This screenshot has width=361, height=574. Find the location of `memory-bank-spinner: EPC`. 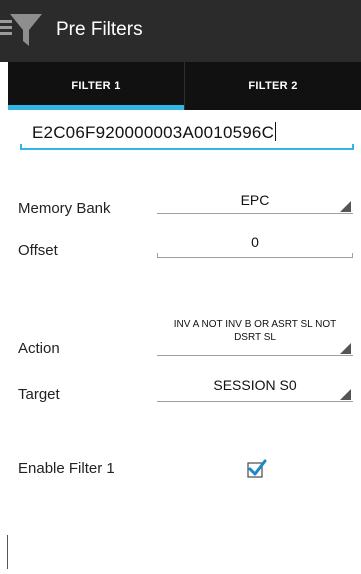

memory-bank-spinner: EPC is located at coordinates (255, 200).